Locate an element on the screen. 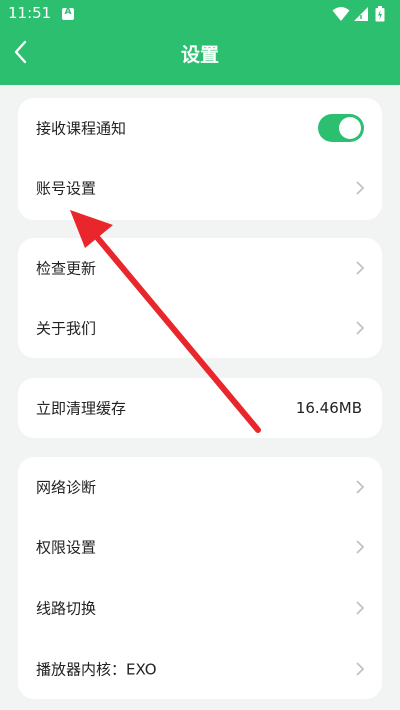  cache-size-value: 16.46MB is located at coordinates (328, 408).